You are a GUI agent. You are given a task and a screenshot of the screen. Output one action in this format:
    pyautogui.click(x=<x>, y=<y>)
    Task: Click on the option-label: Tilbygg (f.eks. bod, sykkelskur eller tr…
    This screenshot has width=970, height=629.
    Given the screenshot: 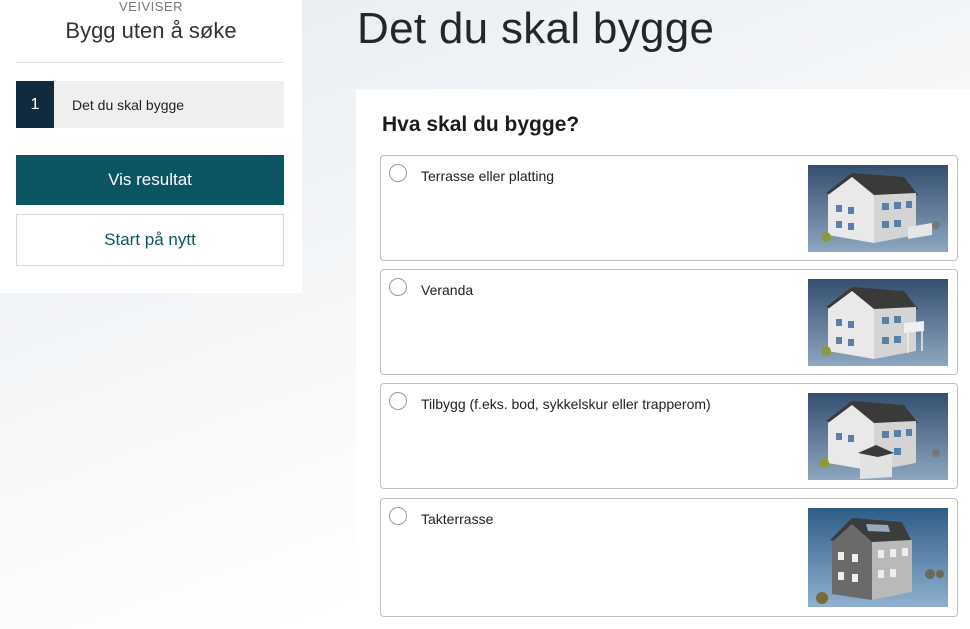 What is the action you would take?
    pyautogui.click(x=566, y=404)
    